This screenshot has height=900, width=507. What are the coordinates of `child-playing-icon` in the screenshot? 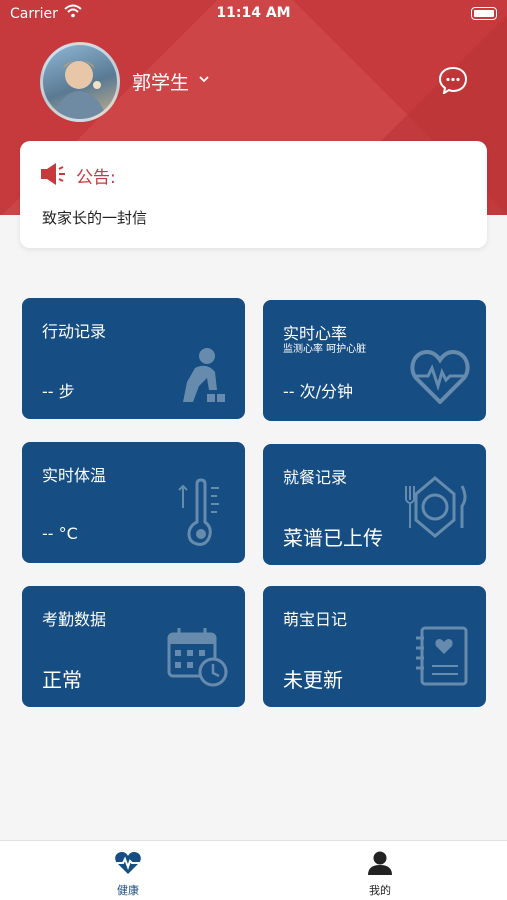 It's located at (204, 375).